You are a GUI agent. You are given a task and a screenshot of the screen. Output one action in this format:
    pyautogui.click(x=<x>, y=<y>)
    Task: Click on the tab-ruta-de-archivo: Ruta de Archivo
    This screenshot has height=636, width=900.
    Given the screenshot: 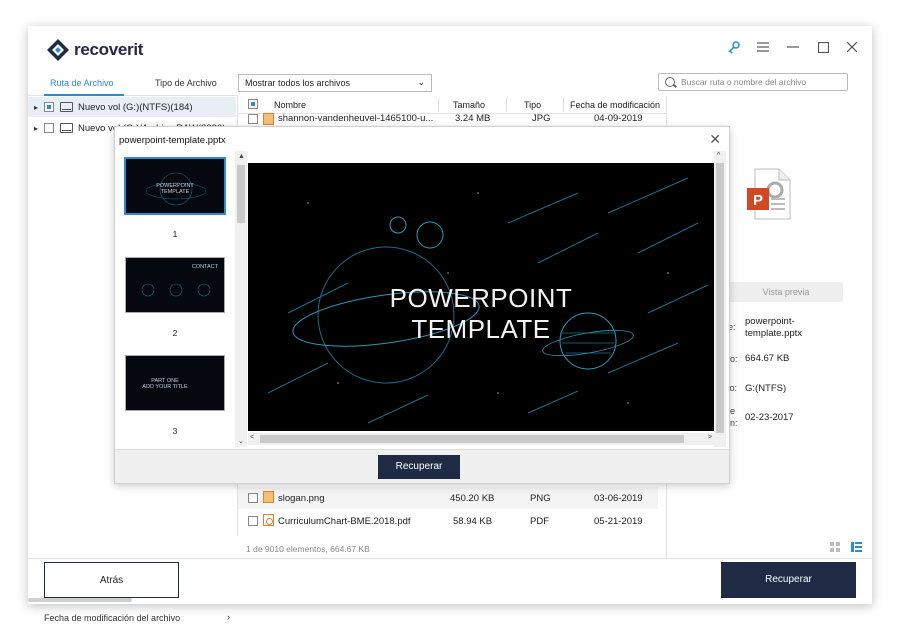 What is the action you would take?
    pyautogui.click(x=82, y=83)
    